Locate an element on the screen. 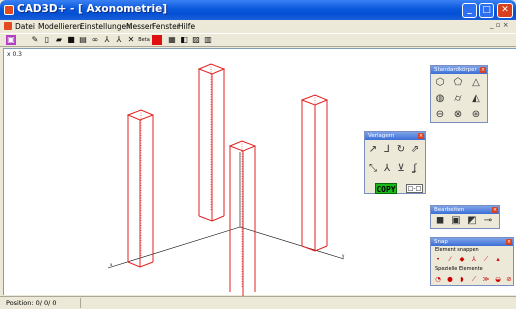 Image resolution: width=516 pixels, height=309 pixels. axes-icon: ⅄ is located at coordinates (107, 40).